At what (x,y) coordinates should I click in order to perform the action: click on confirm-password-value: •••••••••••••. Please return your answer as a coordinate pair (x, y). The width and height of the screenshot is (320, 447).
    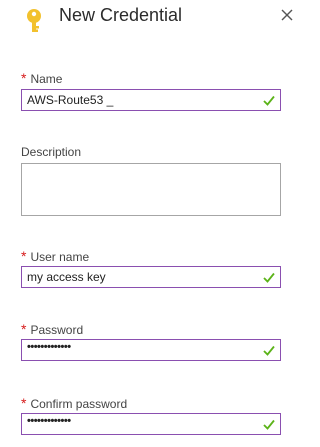
    Looking at the image, I should click on (49, 421).